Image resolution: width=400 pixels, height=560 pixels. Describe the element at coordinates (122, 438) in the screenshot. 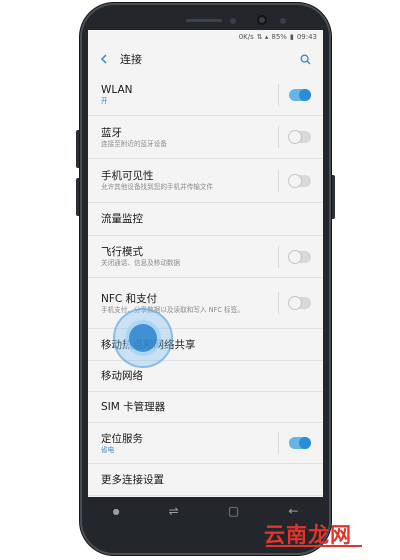

I see `item-title: 定位服务` at that location.